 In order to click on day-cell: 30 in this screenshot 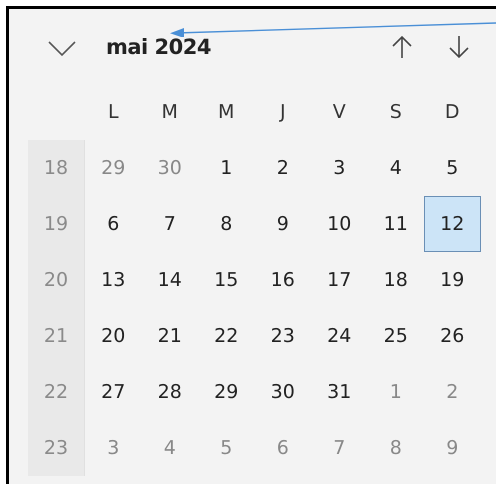, I will do `click(282, 392)`.